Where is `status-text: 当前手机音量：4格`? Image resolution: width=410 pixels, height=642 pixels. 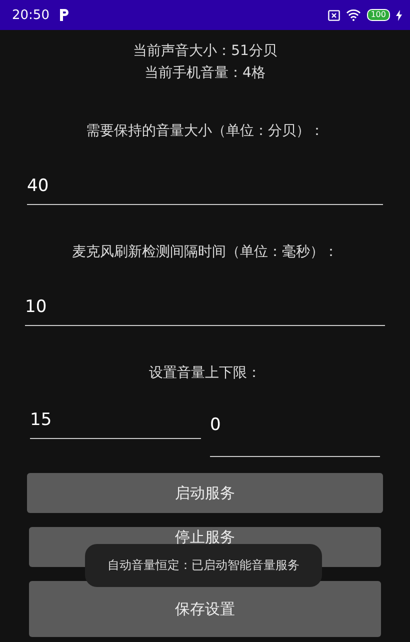
status-text: 当前手机音量：4格 is located at coordinates (205, 73).